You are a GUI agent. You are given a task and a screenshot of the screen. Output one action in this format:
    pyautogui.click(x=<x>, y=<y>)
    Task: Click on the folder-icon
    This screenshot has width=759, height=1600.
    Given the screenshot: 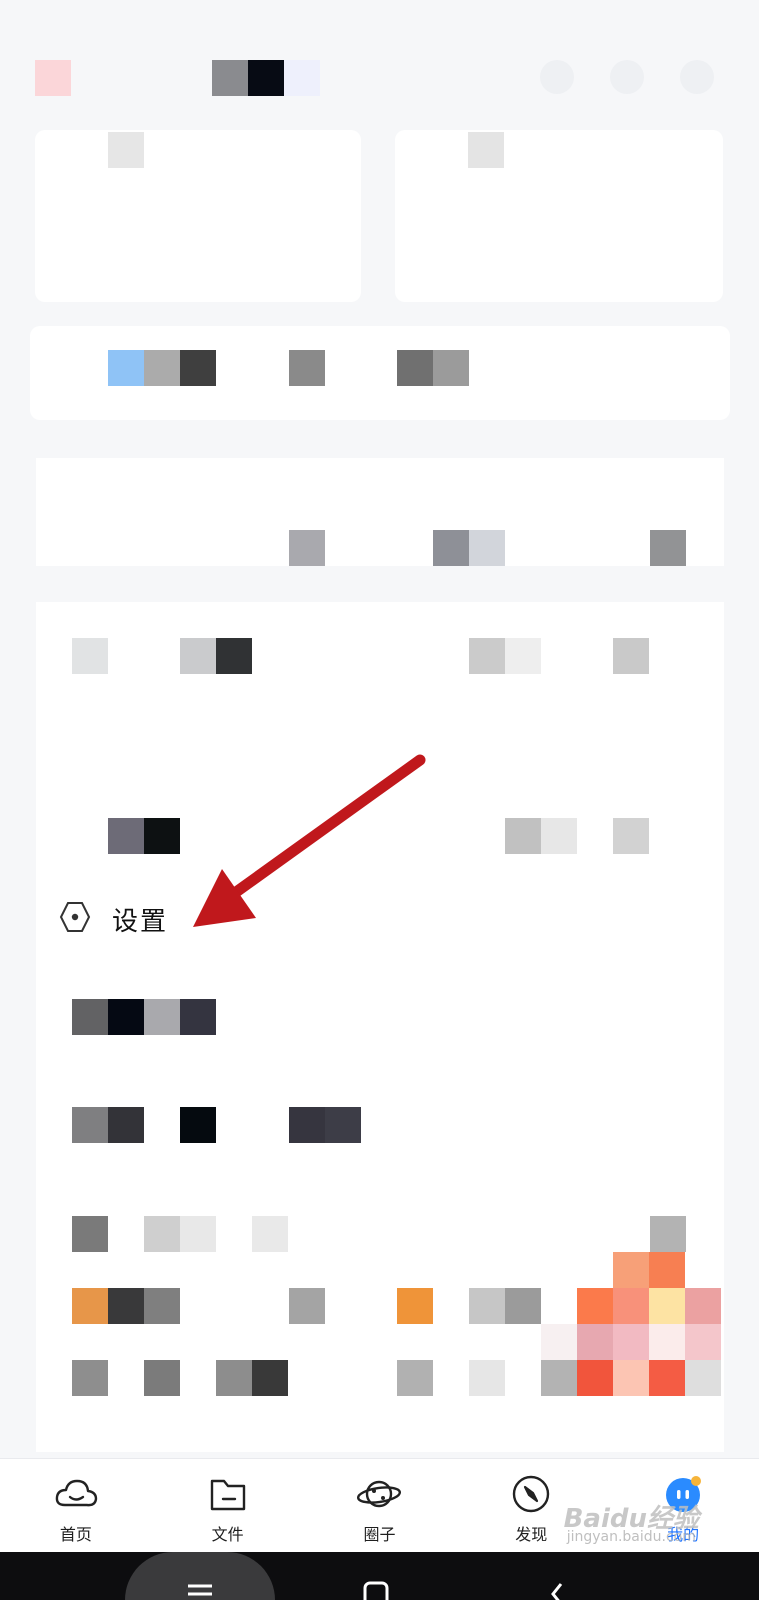 What is the action you would take?
    pyautogui.click(x=227, y=1495)
    